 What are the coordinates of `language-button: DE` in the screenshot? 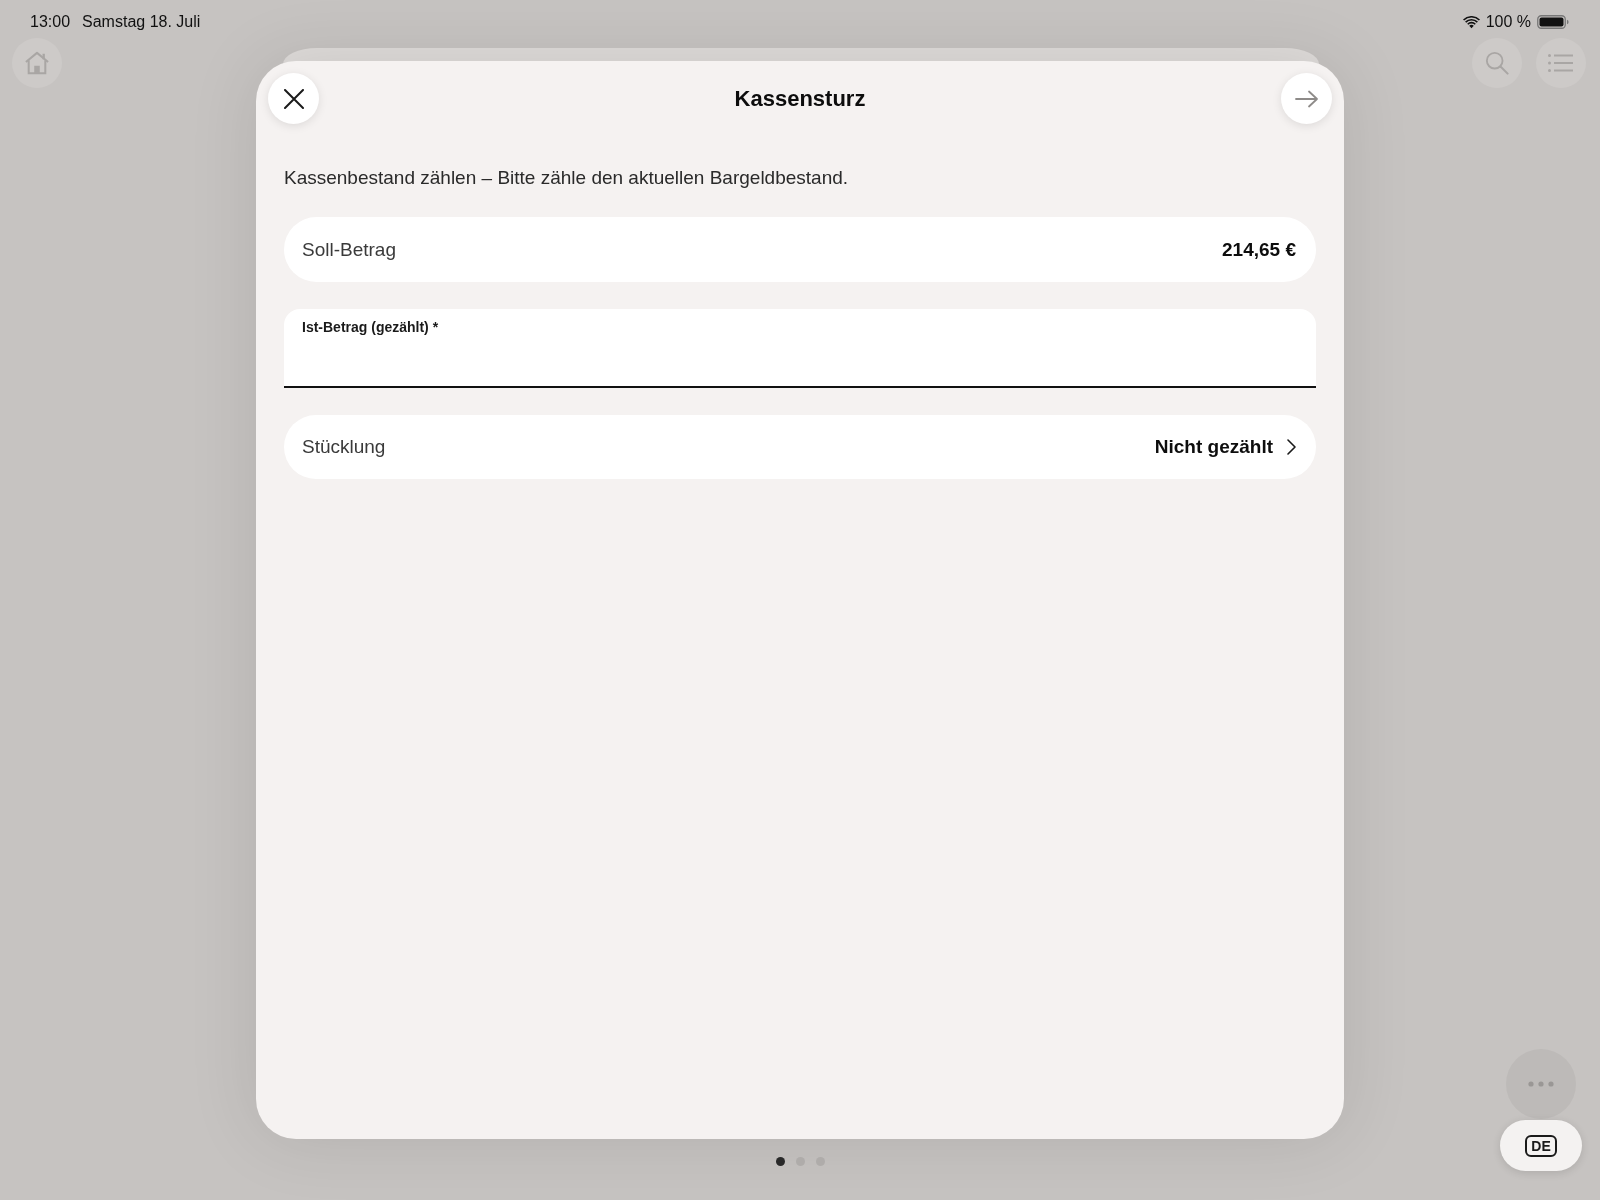 It's located at (1541, 1145).